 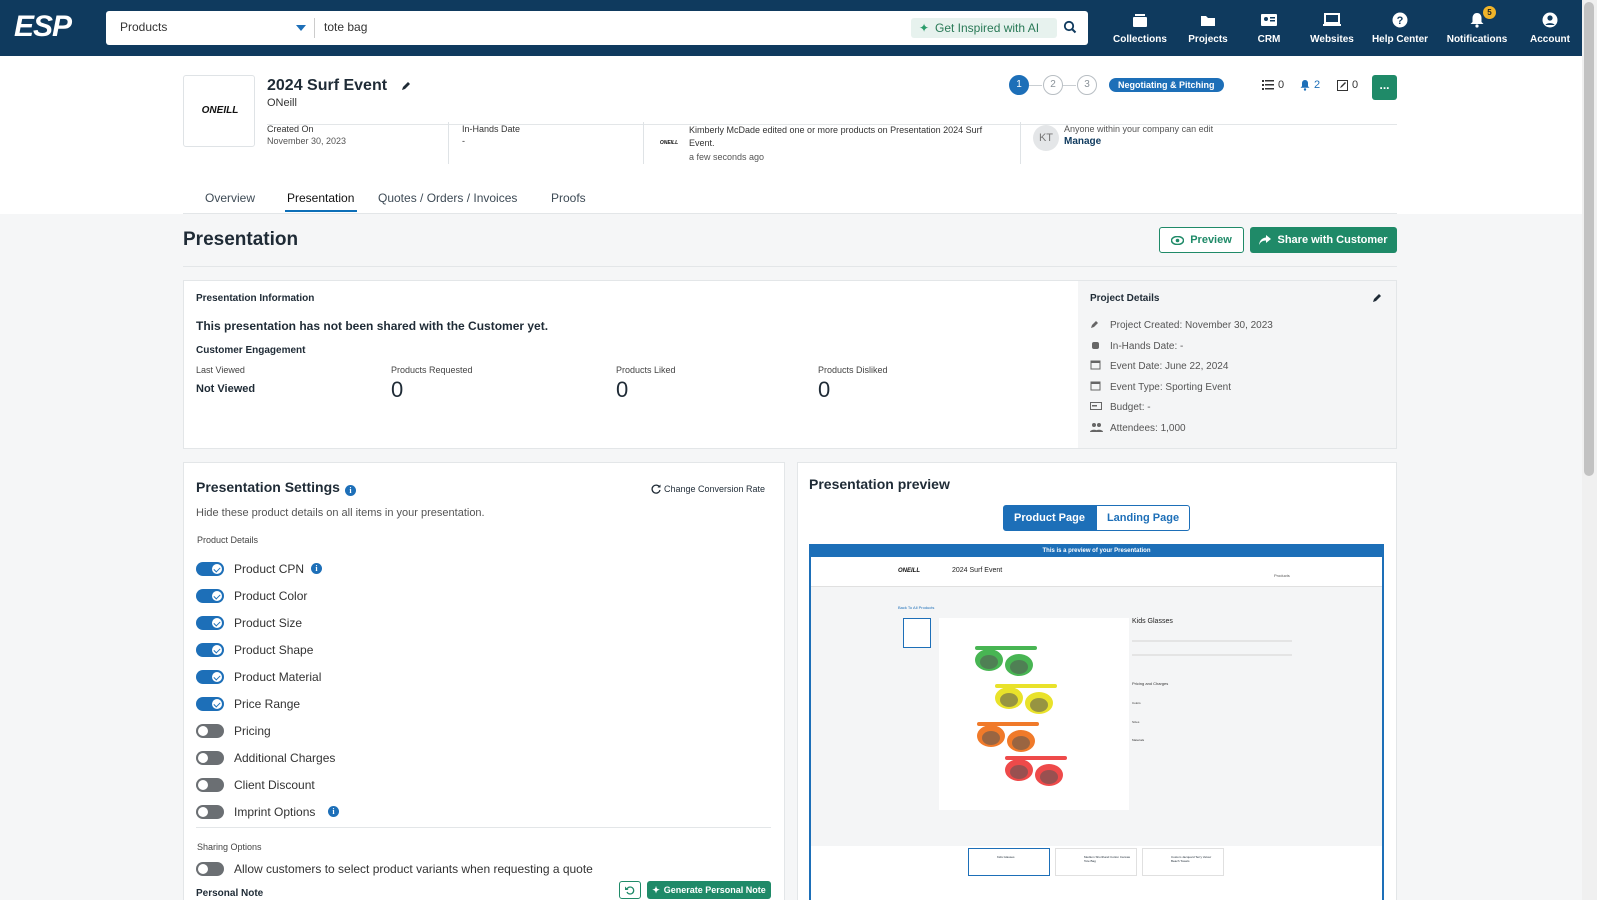 I want to click on scrollbar-thumb, so click(x=1589, y=239).